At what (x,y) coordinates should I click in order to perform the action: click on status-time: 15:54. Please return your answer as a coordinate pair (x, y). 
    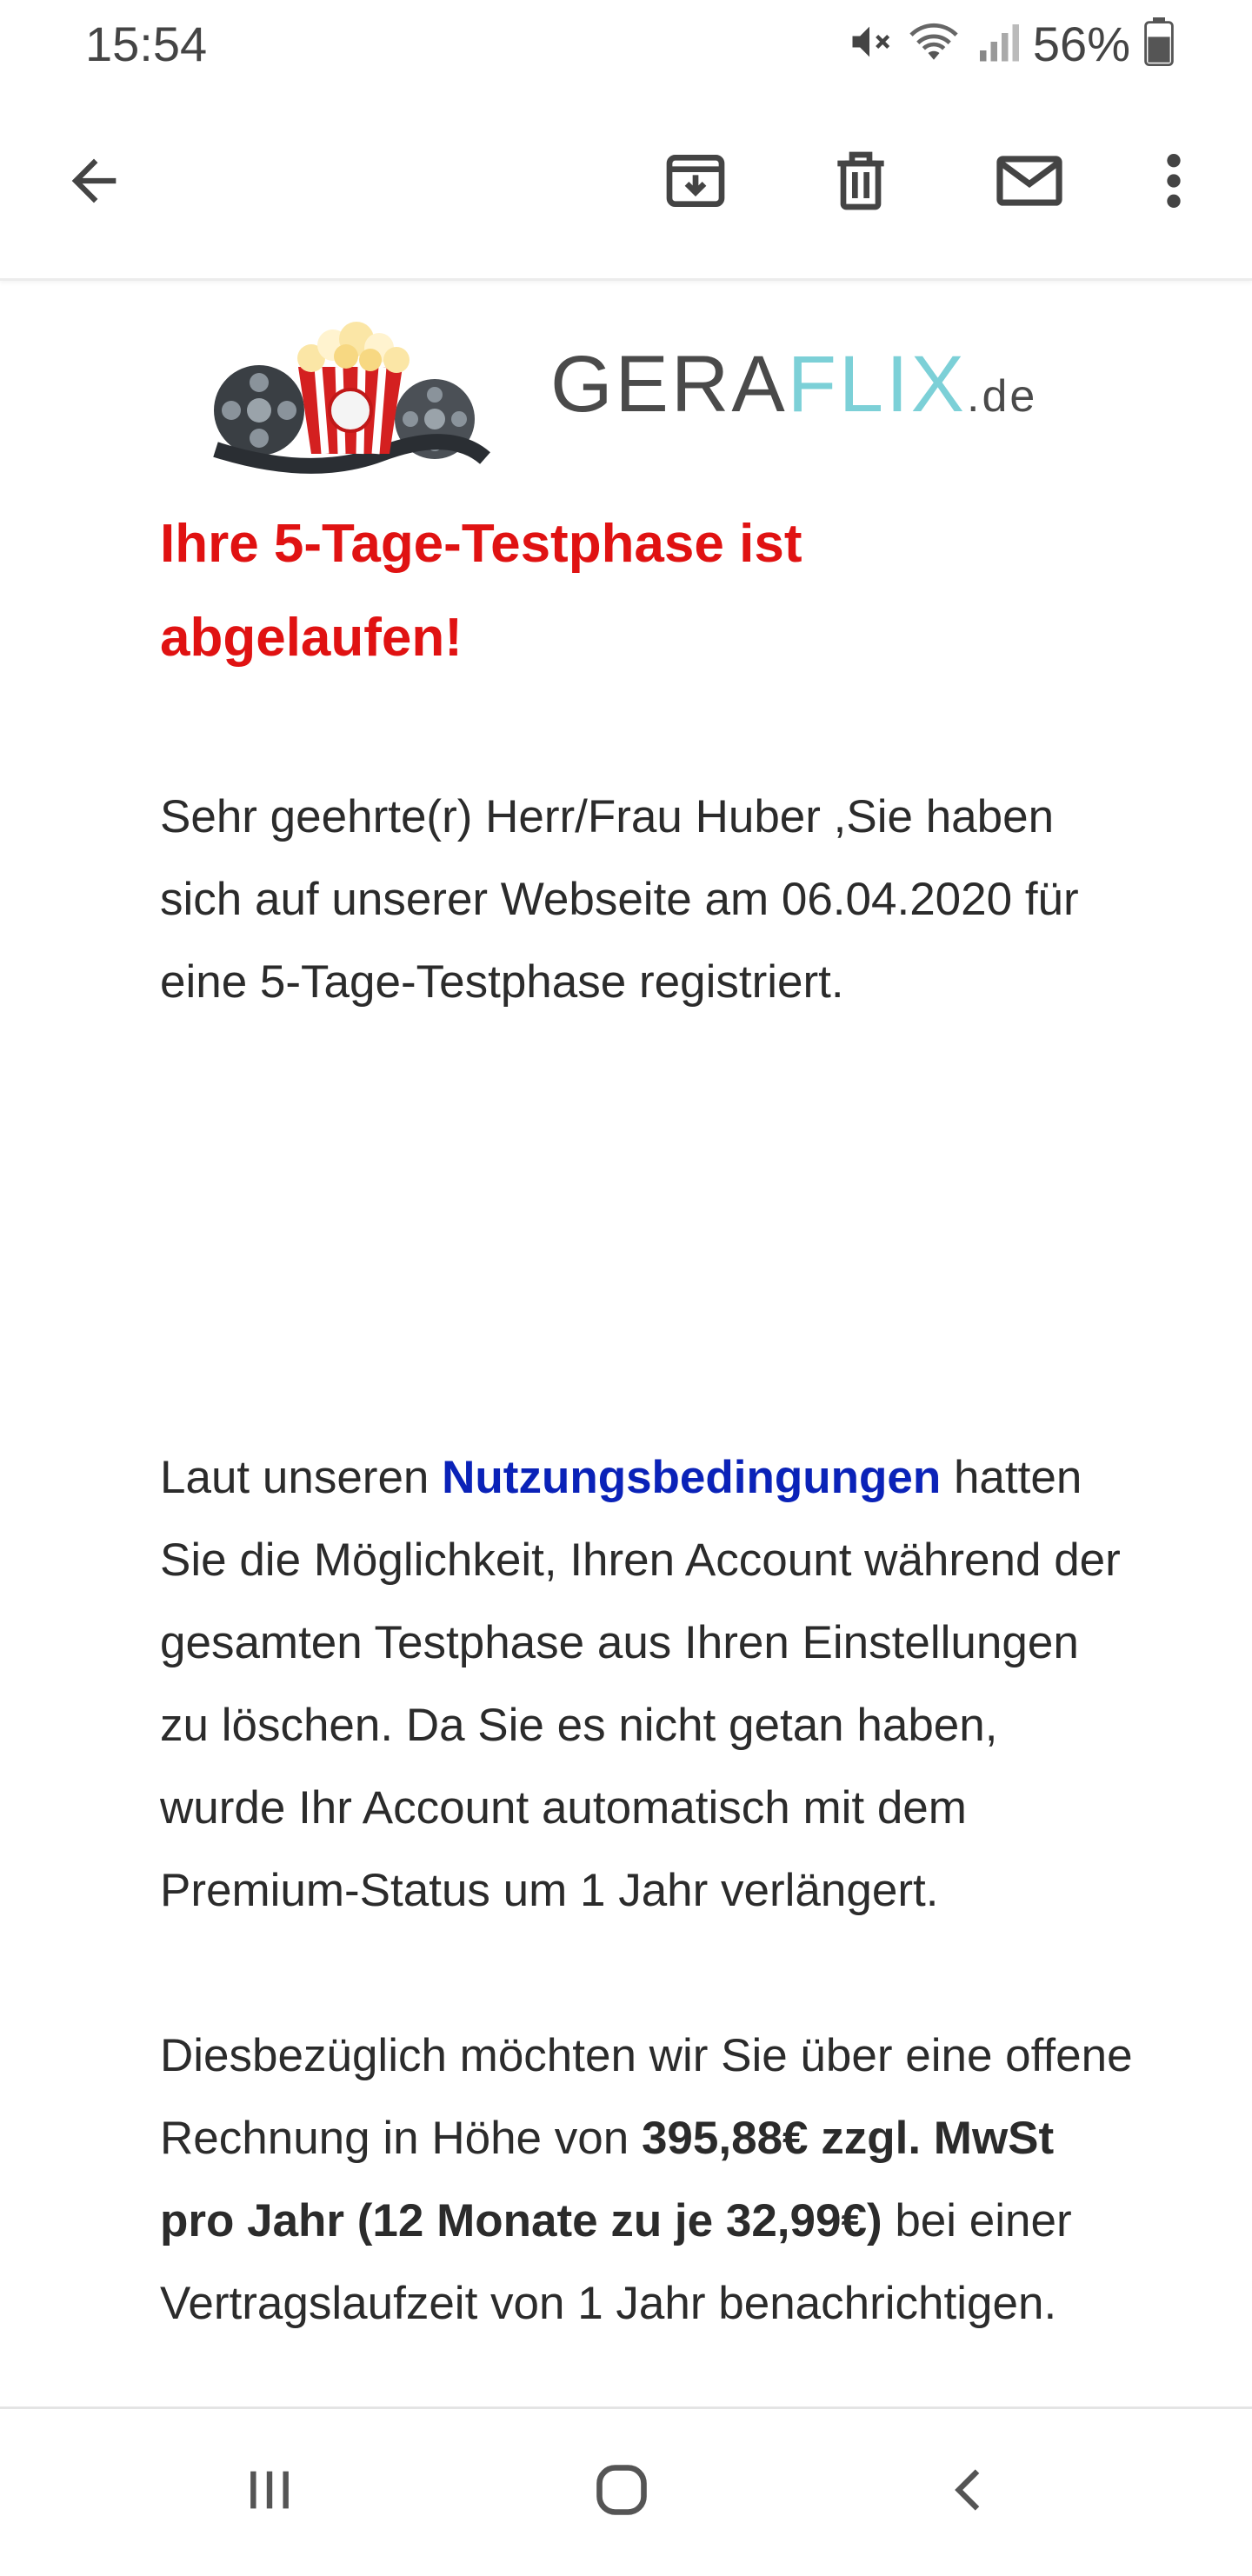
    Looking at the image, I should click on (147, 44).